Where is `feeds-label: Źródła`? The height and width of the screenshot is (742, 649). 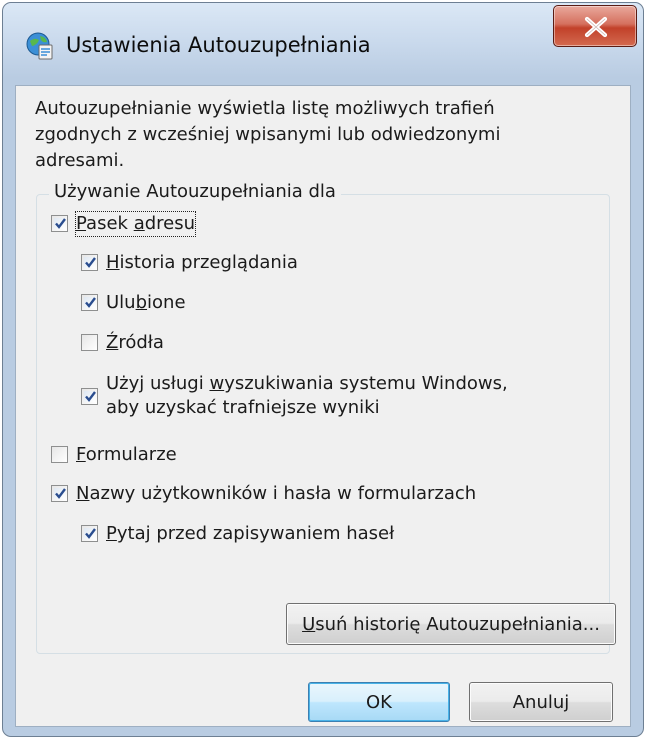
feeds-label: Źródła is located at coordinates (135, 342).